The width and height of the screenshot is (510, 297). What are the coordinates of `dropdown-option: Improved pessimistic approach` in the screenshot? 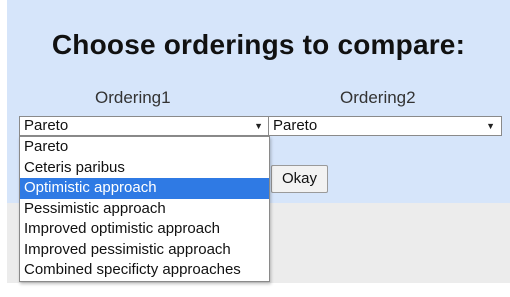 It's located at (144, 250).